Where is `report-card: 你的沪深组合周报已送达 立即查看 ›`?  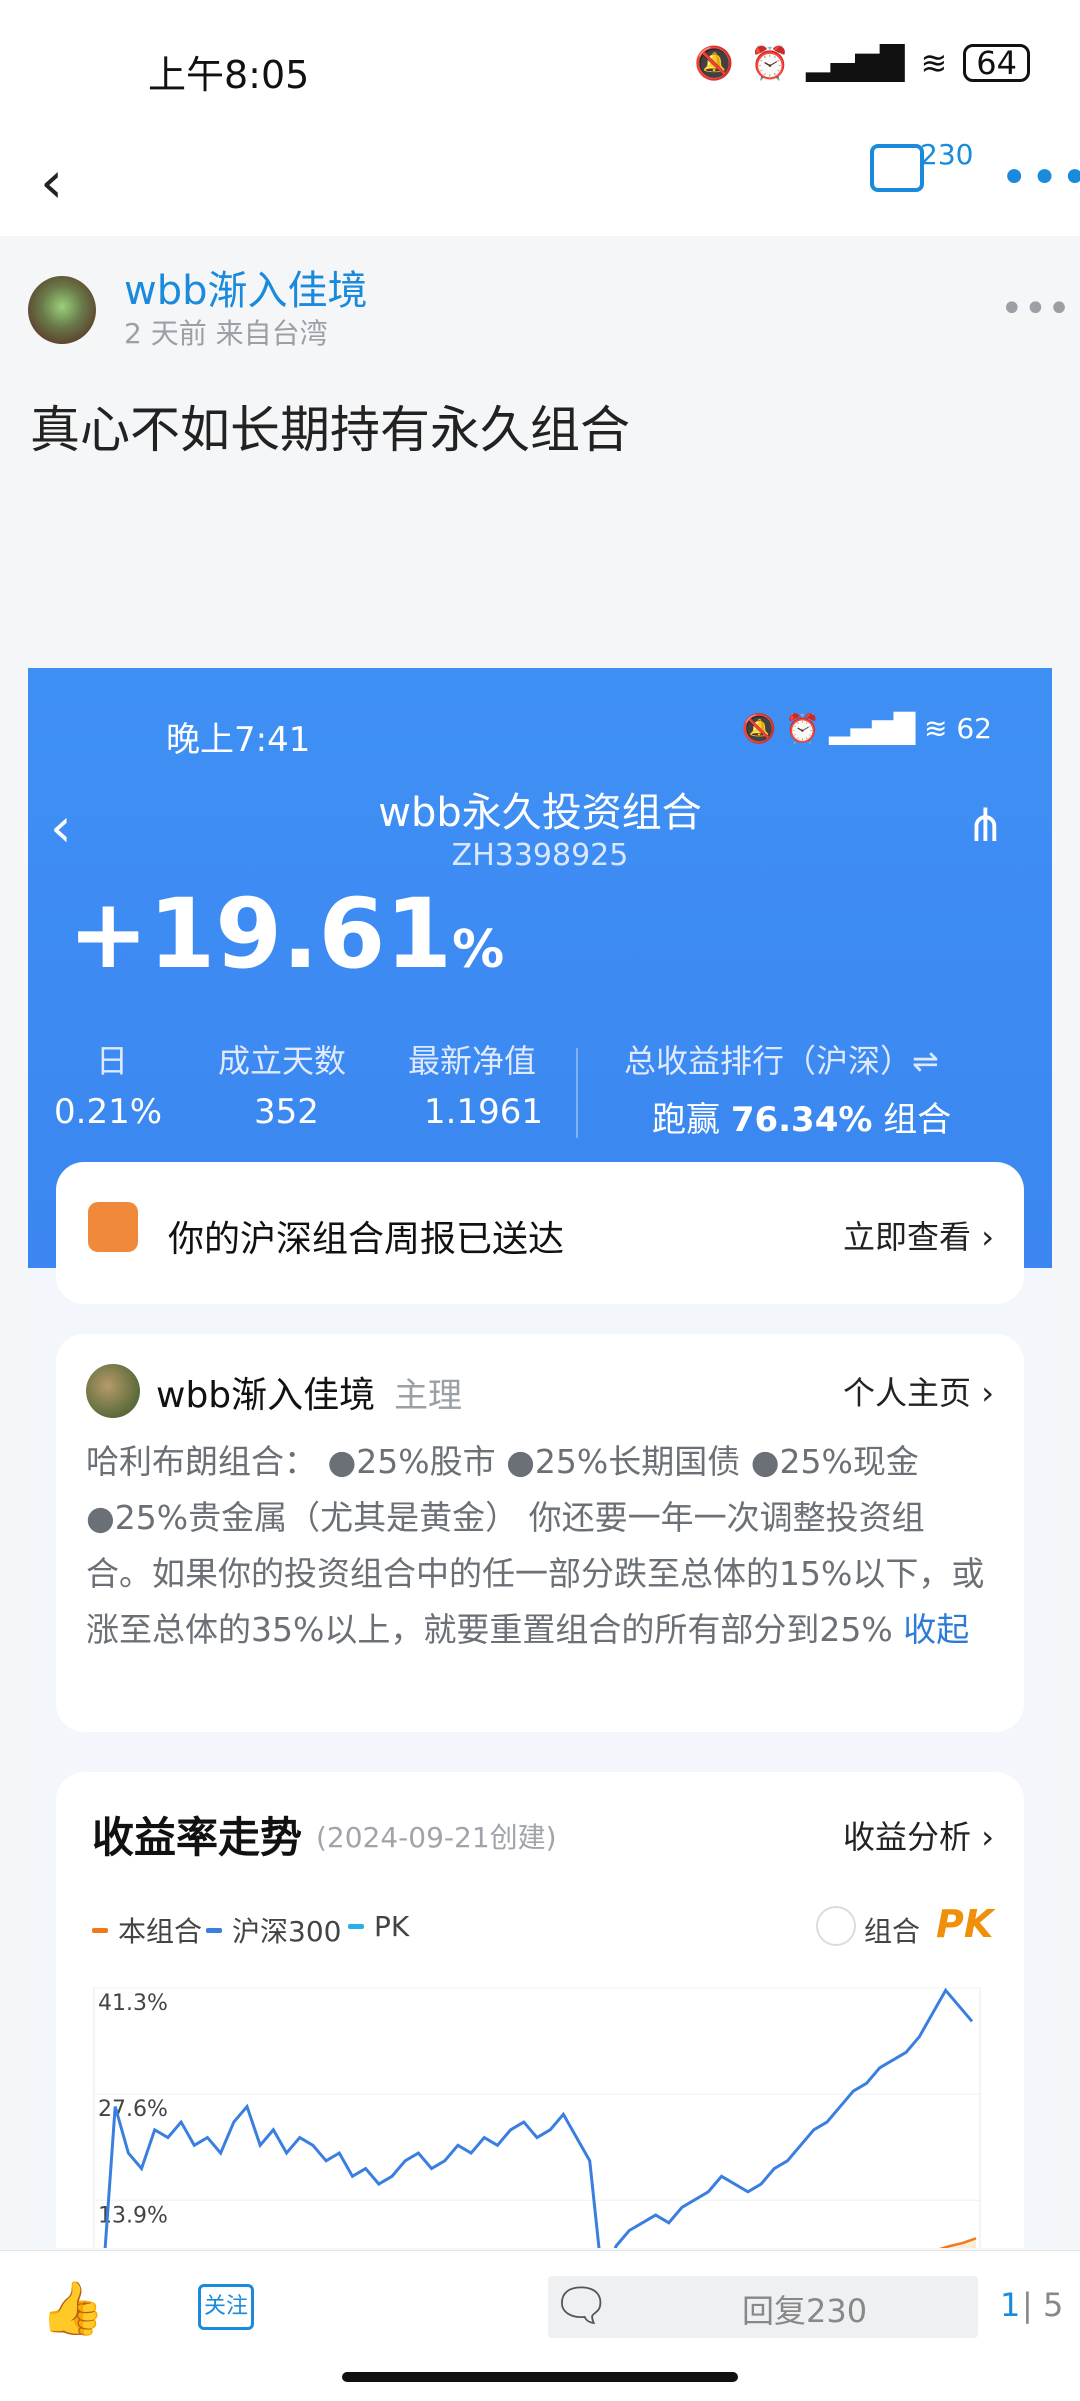
report-card: 你的沪深组合周报已送达 立即查看 › is located at coordinates (540, 1233).